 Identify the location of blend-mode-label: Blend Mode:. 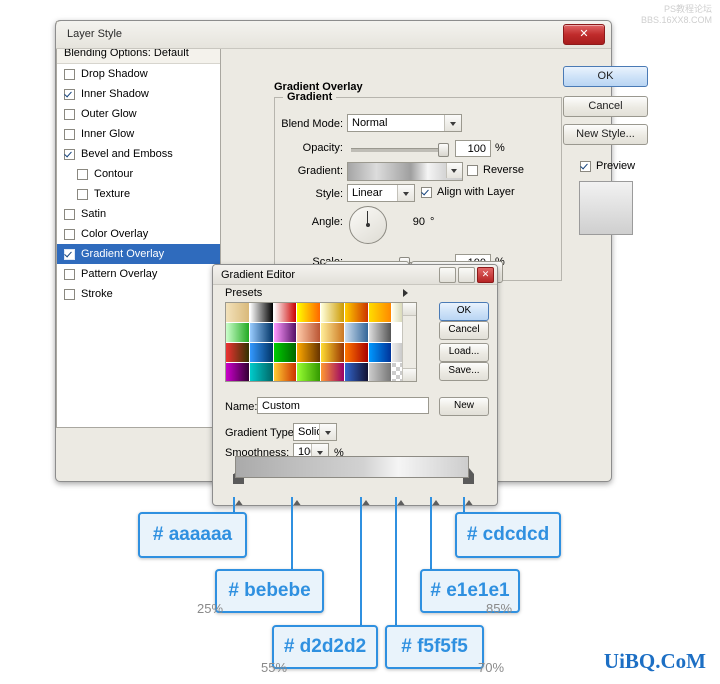
(312, 124).